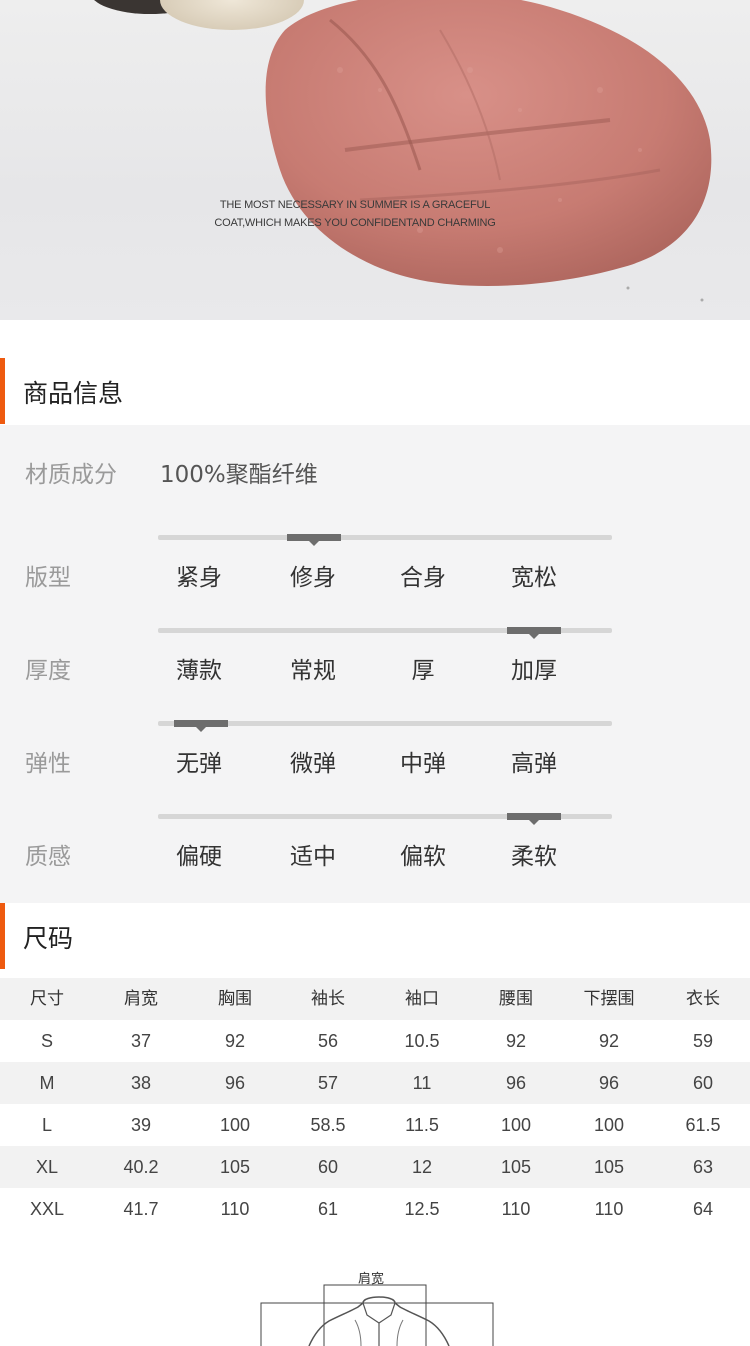  What do you see at coordinates (313, 764) in the screenshot?
I see `elasticity-option-slight: 微弹` at bounding box center [313, 764].